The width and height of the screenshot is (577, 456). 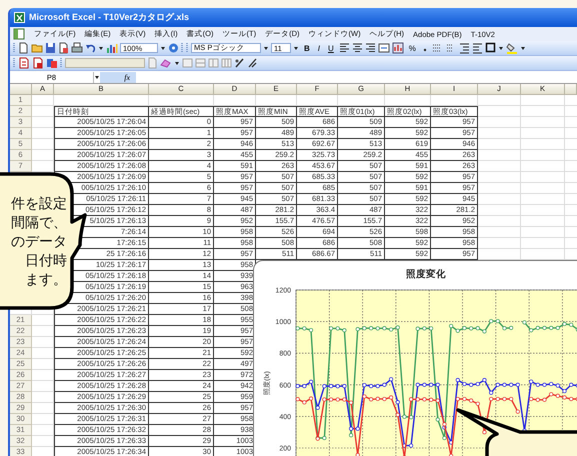 What do you see at coordinates (426, 274) in the screenshot?
I see `chart-title: 照度変化` at bounding box center [426, 274].